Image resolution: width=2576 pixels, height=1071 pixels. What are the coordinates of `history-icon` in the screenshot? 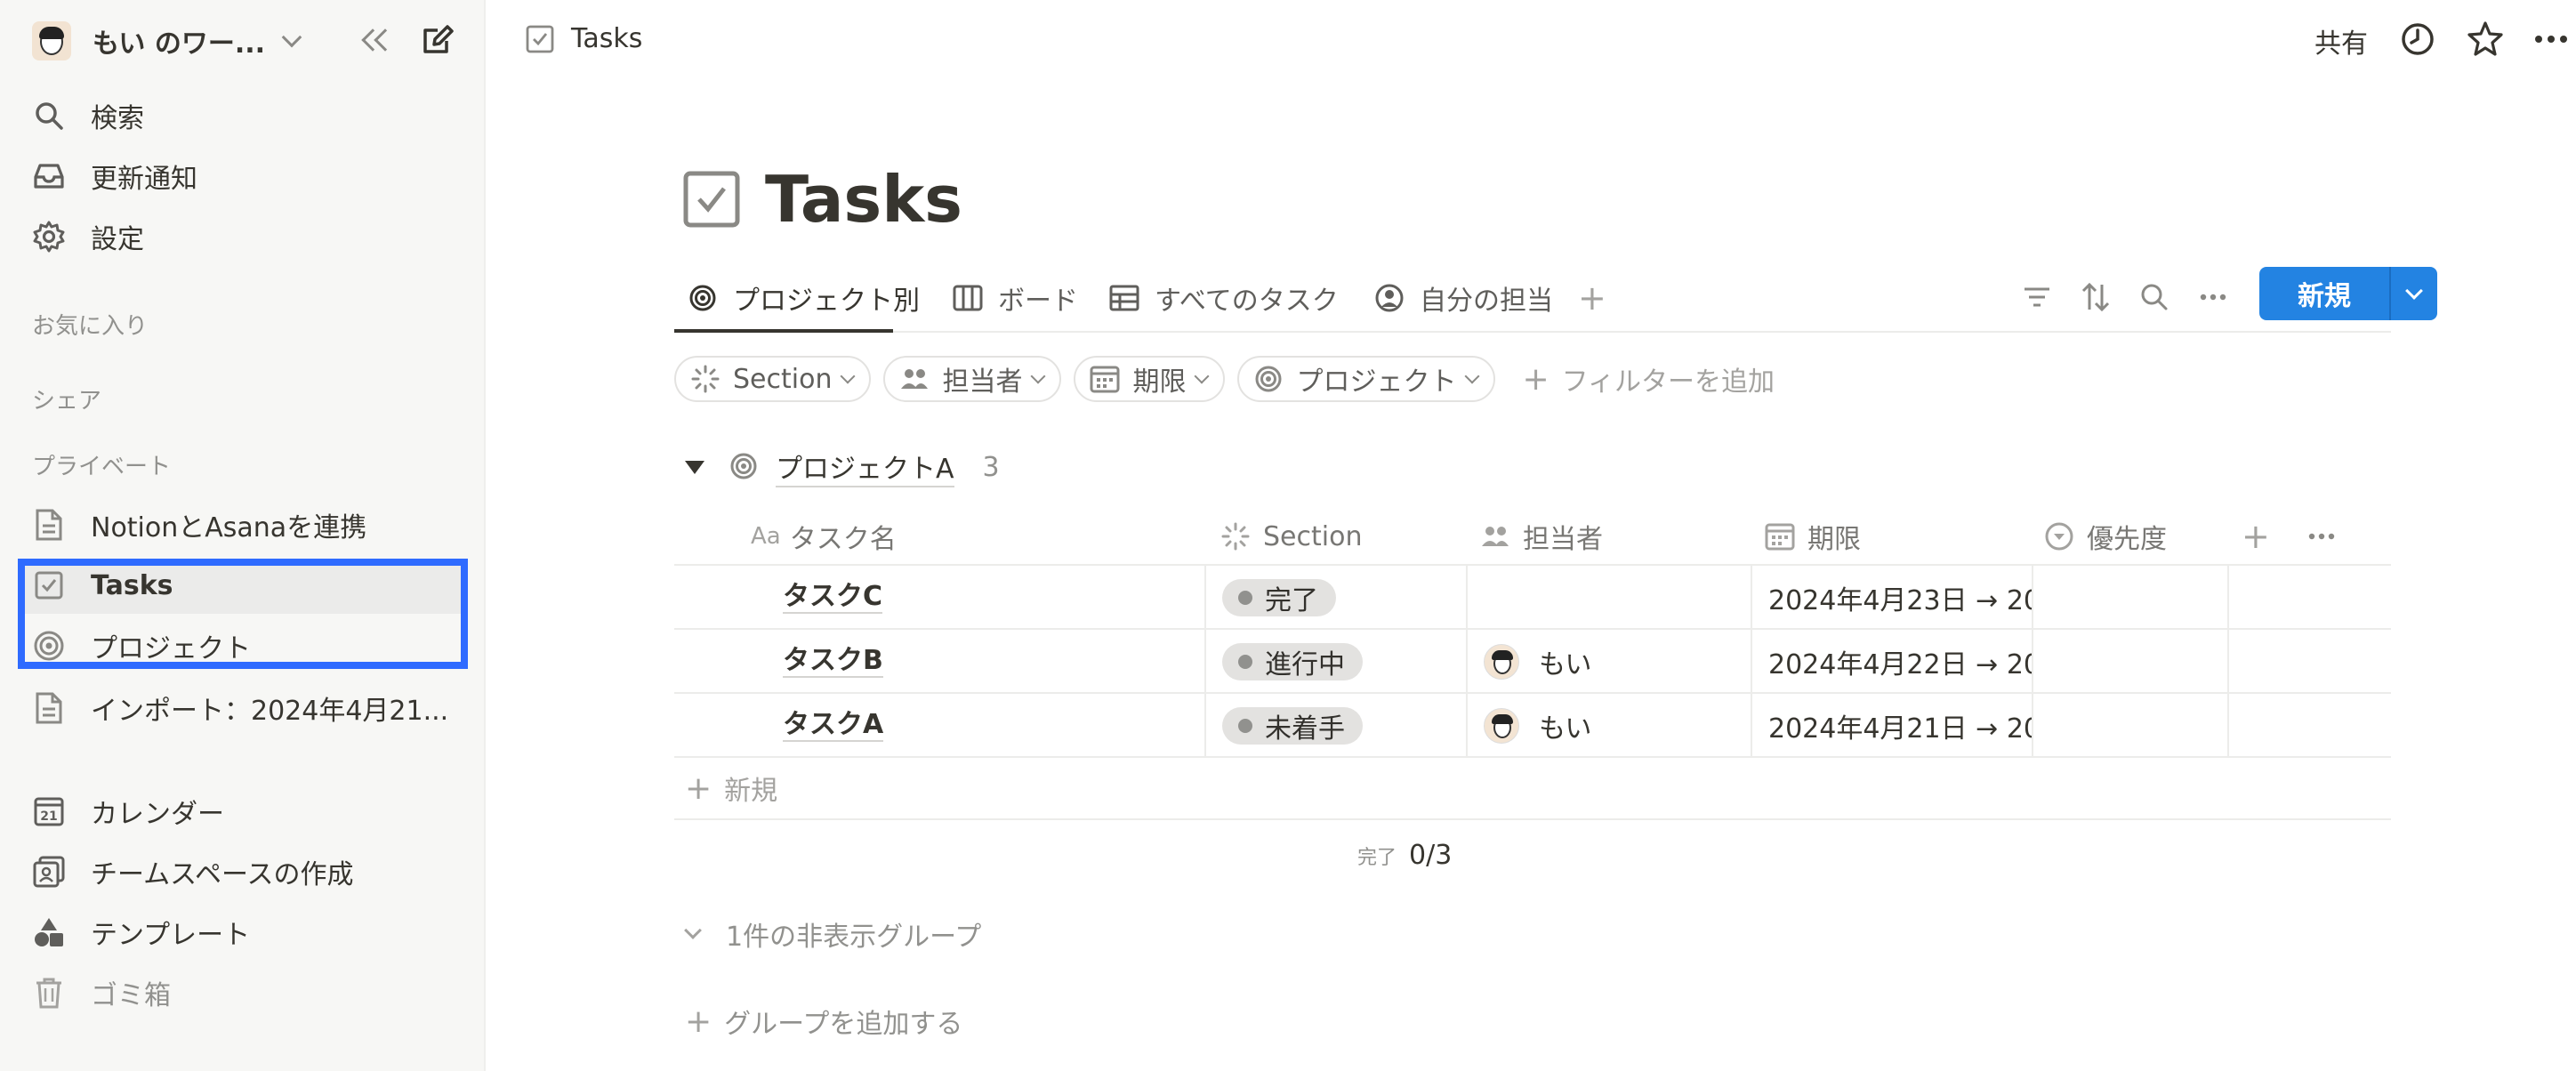 It's located at (2417, 39).